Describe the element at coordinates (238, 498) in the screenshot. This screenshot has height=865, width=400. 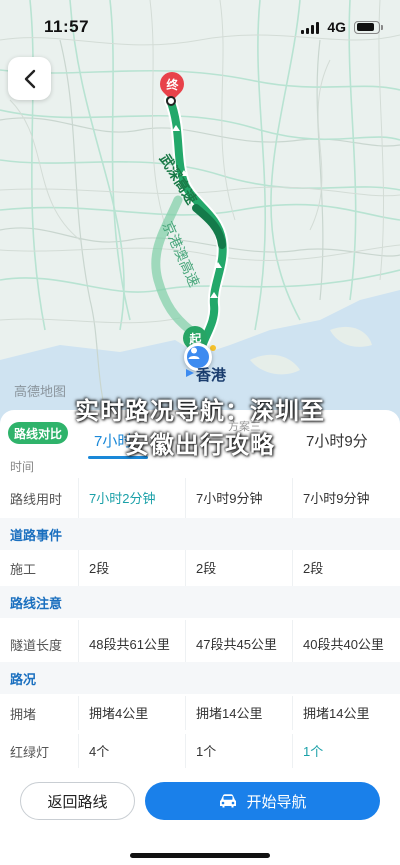
I see `duration-plan-2: 7小时9分钟` at that location.